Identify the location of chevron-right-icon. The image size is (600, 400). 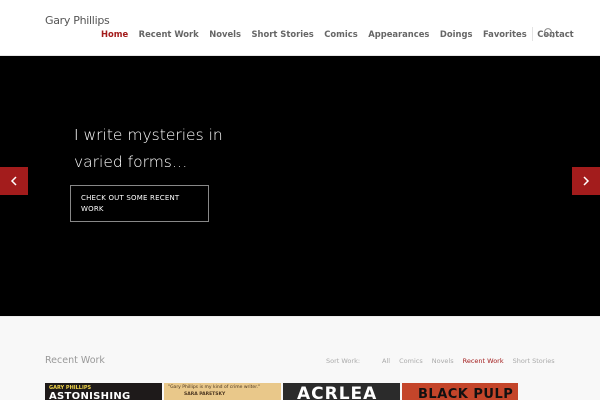
(586, 181).